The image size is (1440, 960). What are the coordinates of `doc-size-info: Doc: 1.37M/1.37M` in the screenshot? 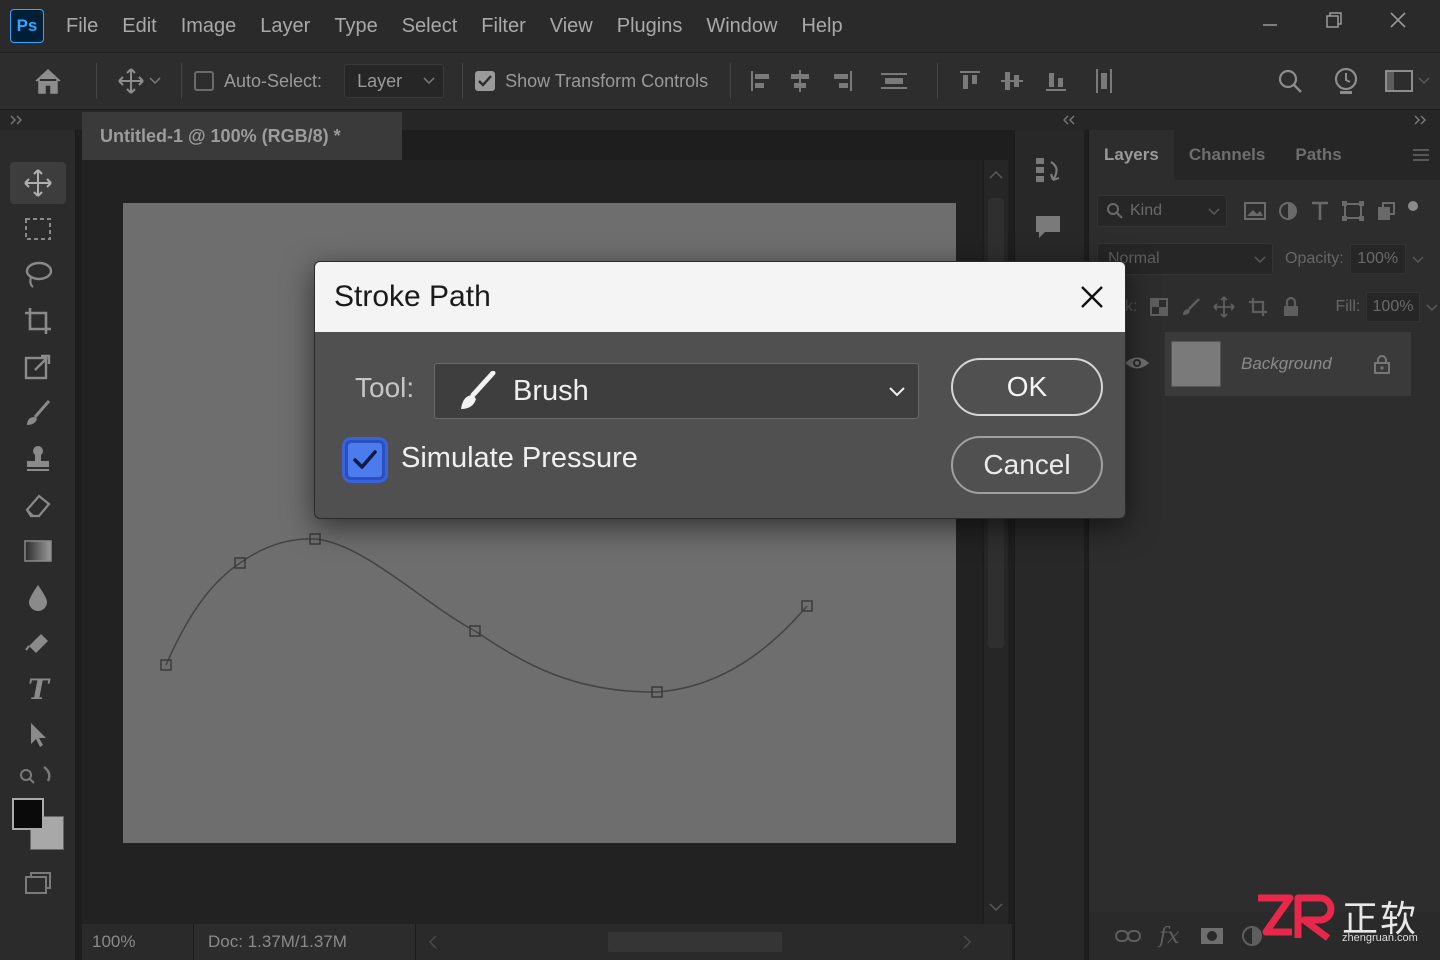 It's located at (305, 942).